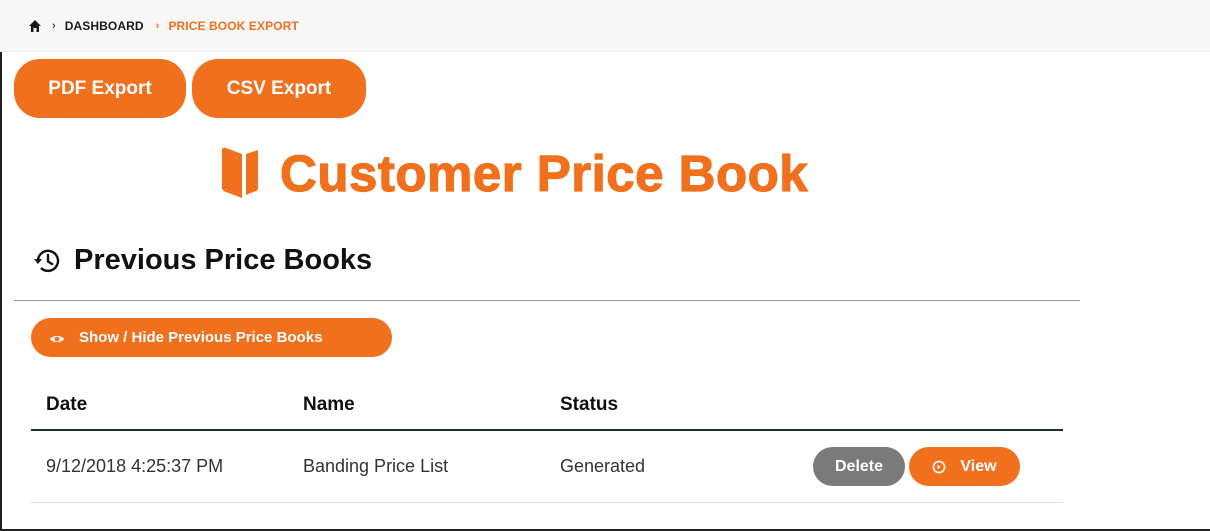 Image resolution: width=1210 pixels, height=531 pixels. Describe the element at coordinates (135, 466) in the screenshot. I see `cell-date: 9/12/2018 4:25:37 PM` at that location.